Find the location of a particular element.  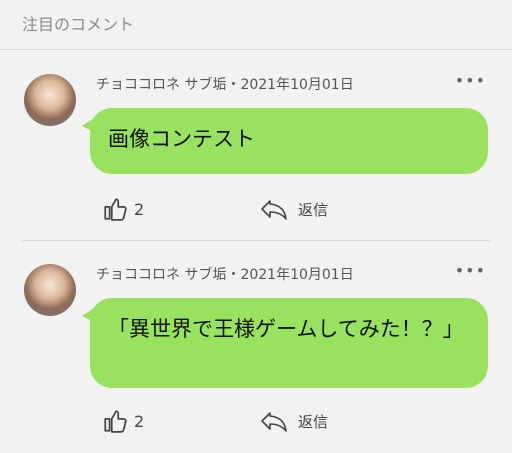

section-header: 注目のコメント is located at coordinates (256, 25).